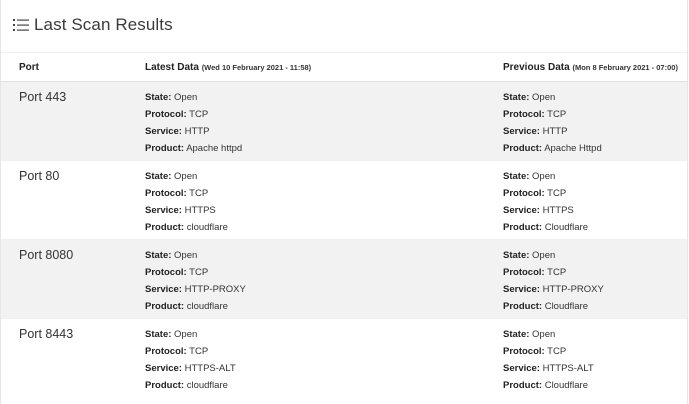 Image resolution: width=689 pixels, height=404 pixels. I want to click on product-line: Product: Apache Httpd, so click(552, 148).